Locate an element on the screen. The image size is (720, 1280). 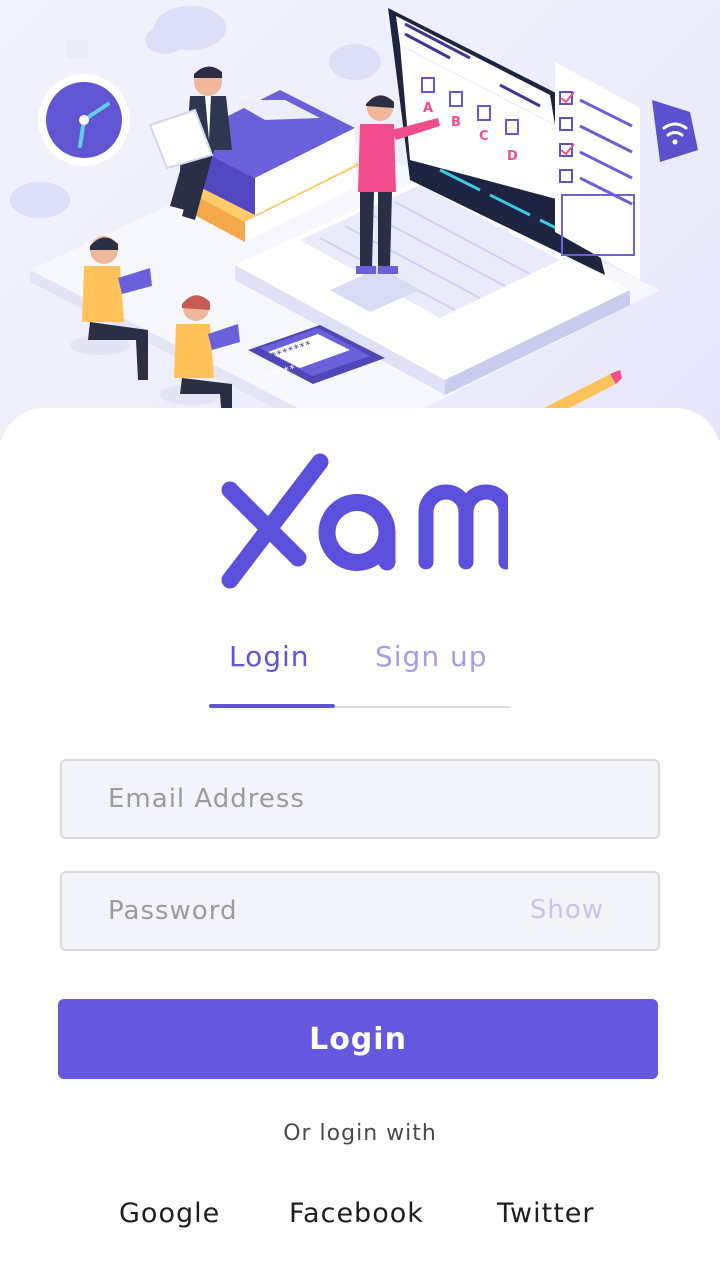
facebook-login-link: Facebook is located at coordinates (356, 1213).